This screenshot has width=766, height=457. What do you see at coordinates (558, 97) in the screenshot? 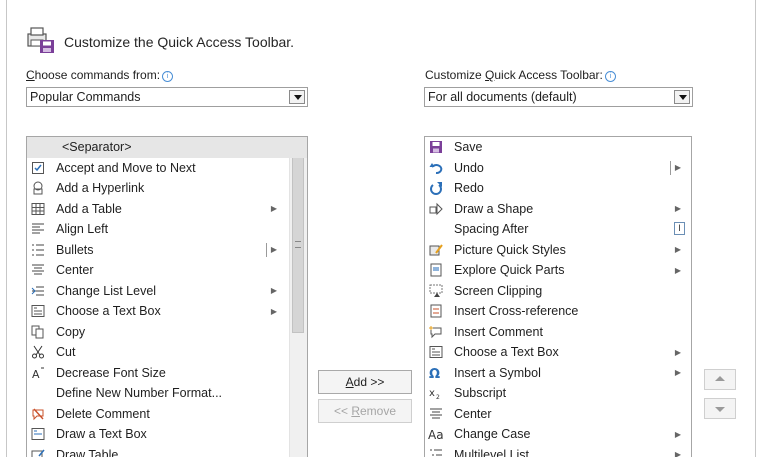
I see `customize-toolbar-dropdown: For all documents (default)` at bounding box center [558, 97].